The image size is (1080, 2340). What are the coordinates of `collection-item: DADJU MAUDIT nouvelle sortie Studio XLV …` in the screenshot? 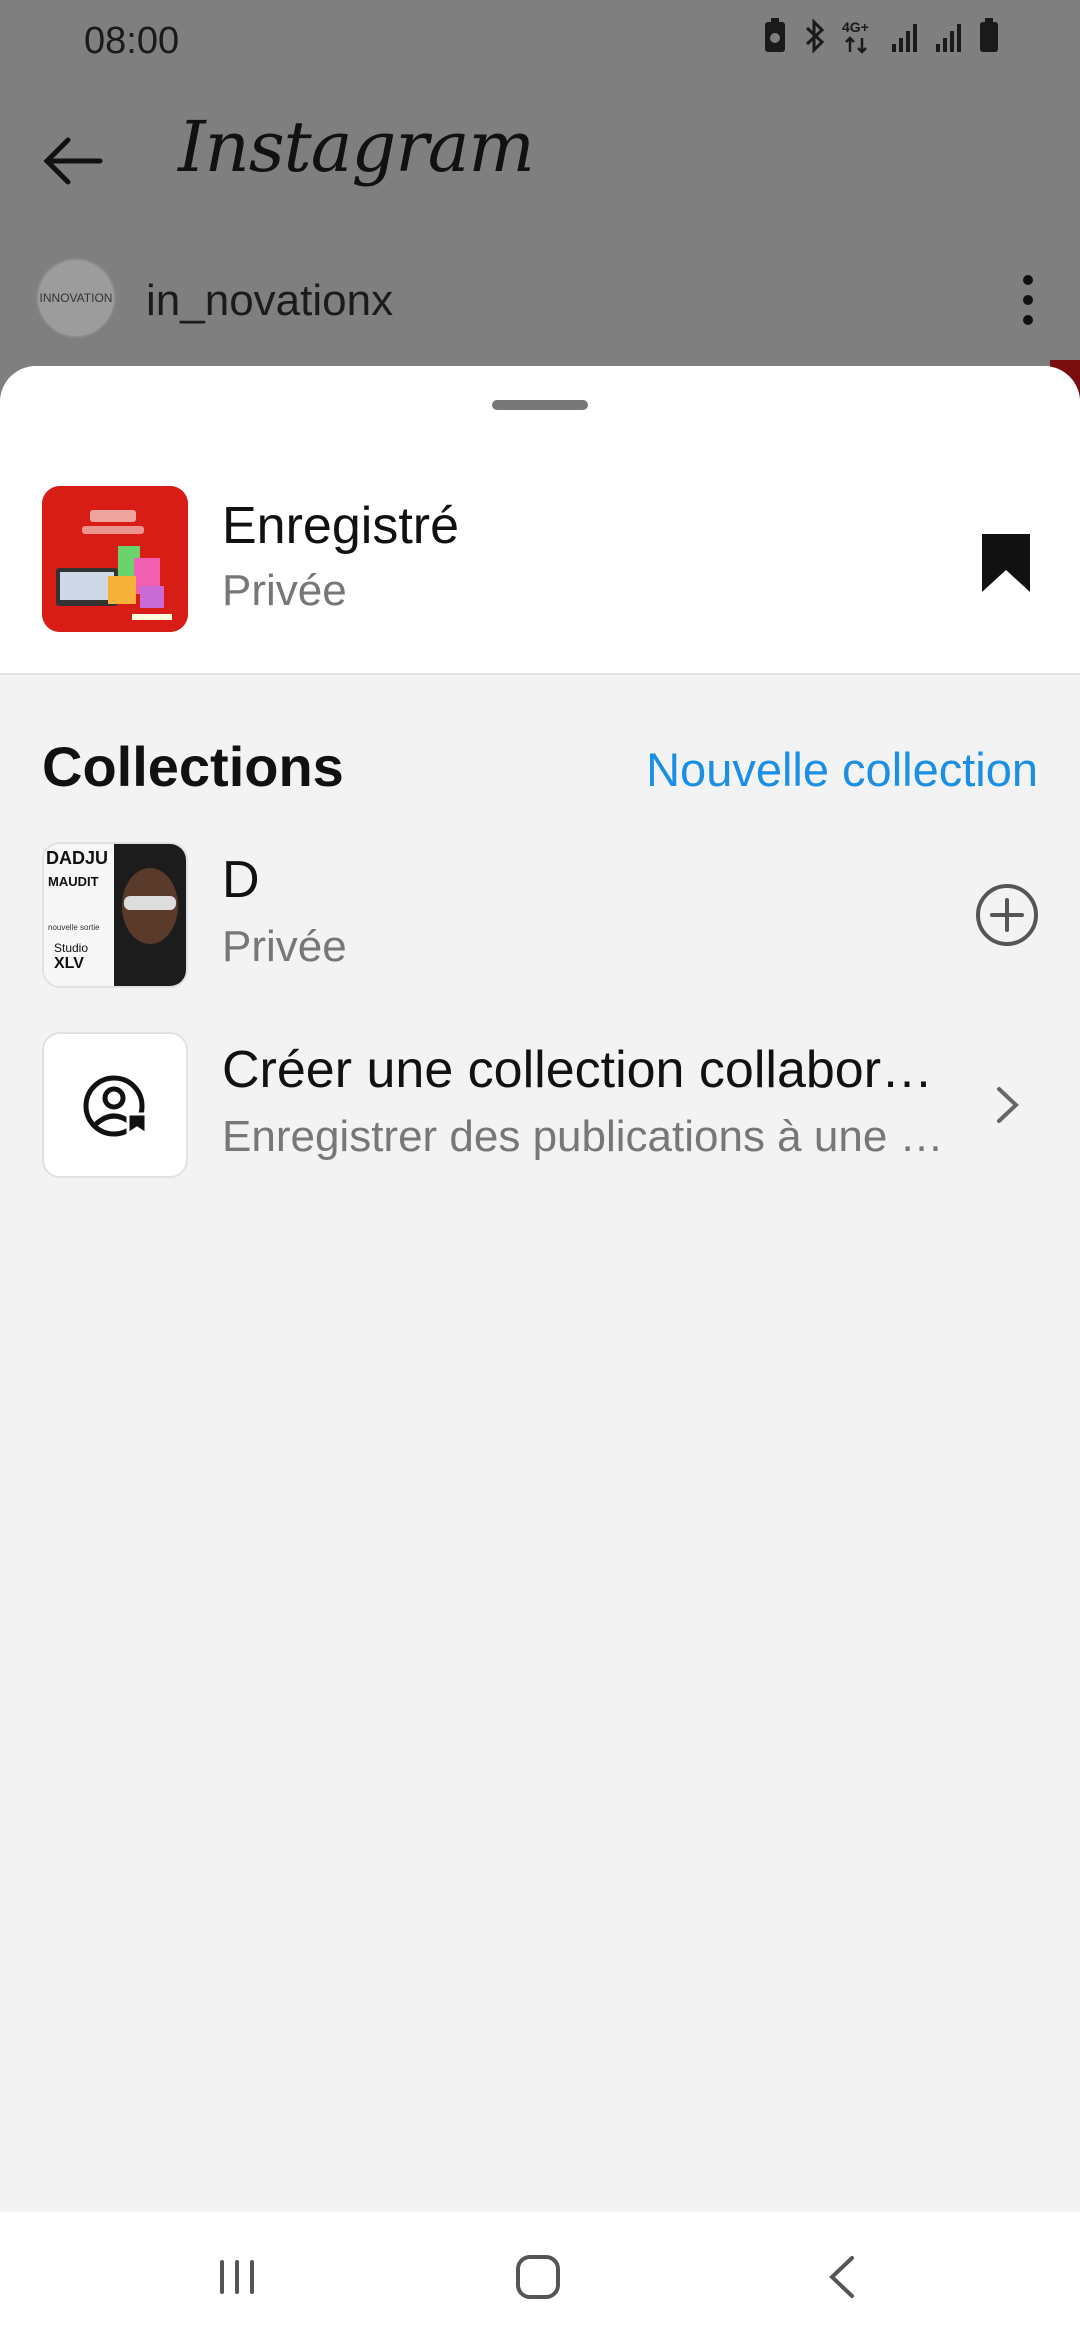 It's located at (540, 917).